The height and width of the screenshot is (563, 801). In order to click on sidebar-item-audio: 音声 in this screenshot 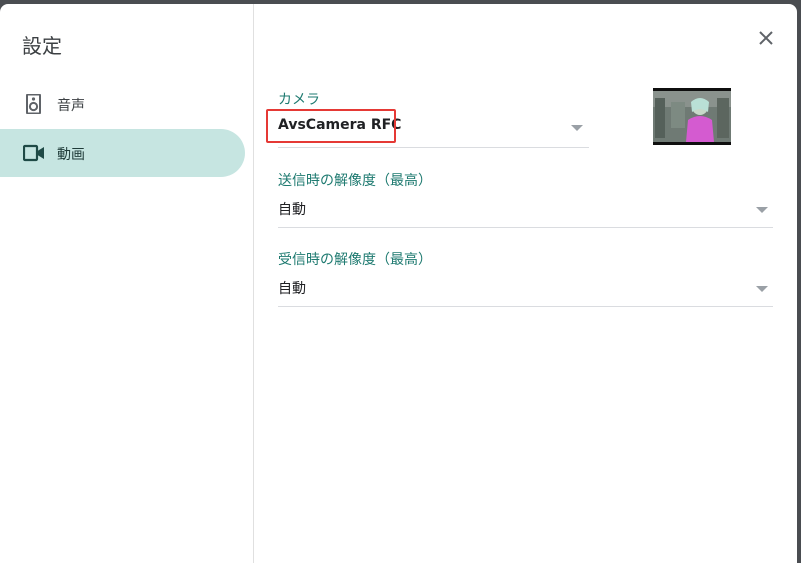, I will do `click(122, 104)`.